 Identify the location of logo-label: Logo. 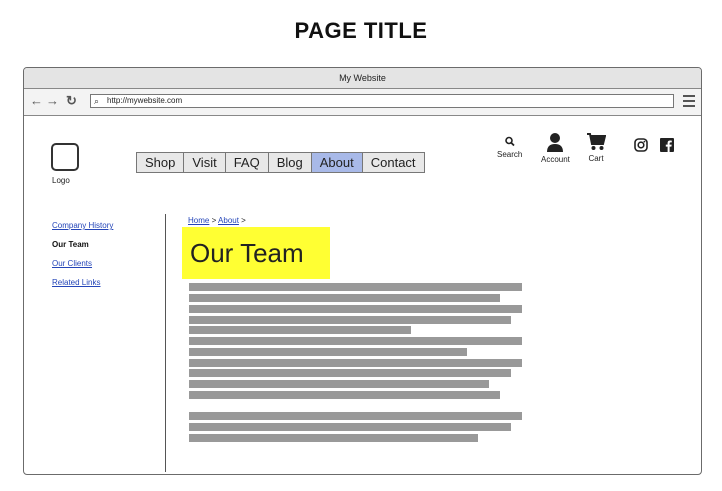
(61, 180).